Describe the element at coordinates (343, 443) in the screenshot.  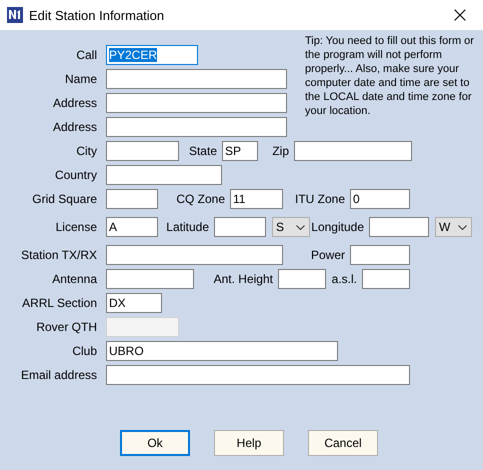
I see `dialog-button: Cancel` at that location.